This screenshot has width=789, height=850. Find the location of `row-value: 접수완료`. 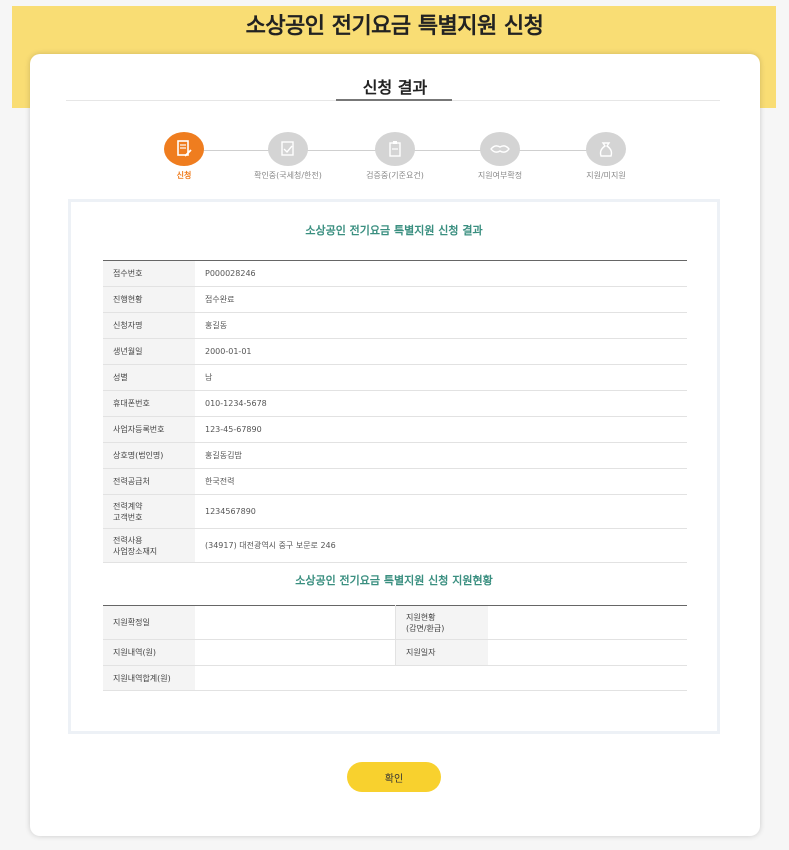

row-value: 접수완료 is located at coordinates (441, 299).